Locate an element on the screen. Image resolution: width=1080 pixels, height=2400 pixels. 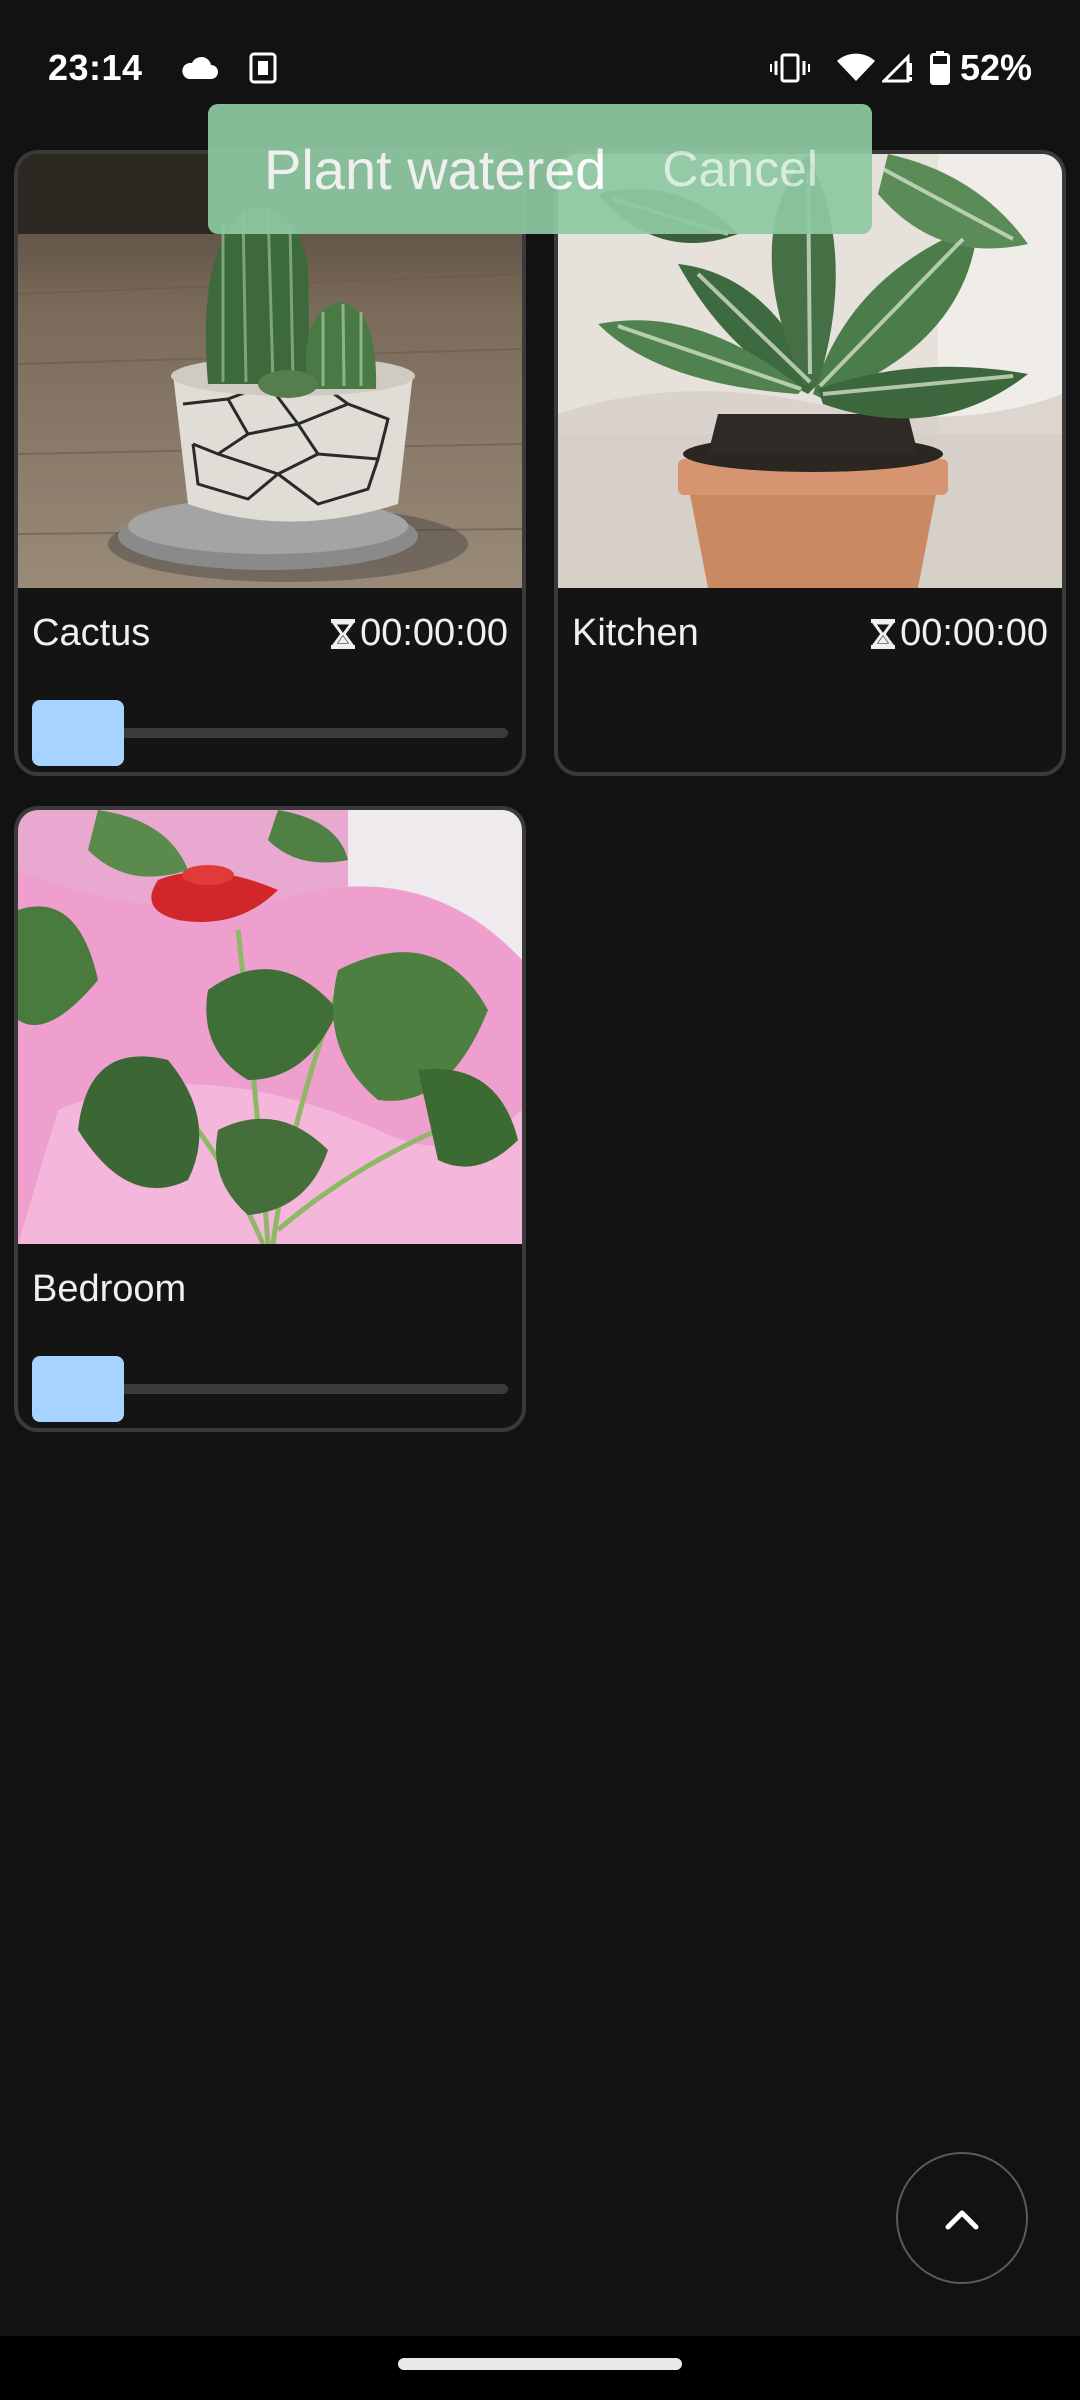
plant-name: Cactus is located at coordinates (91, 633).